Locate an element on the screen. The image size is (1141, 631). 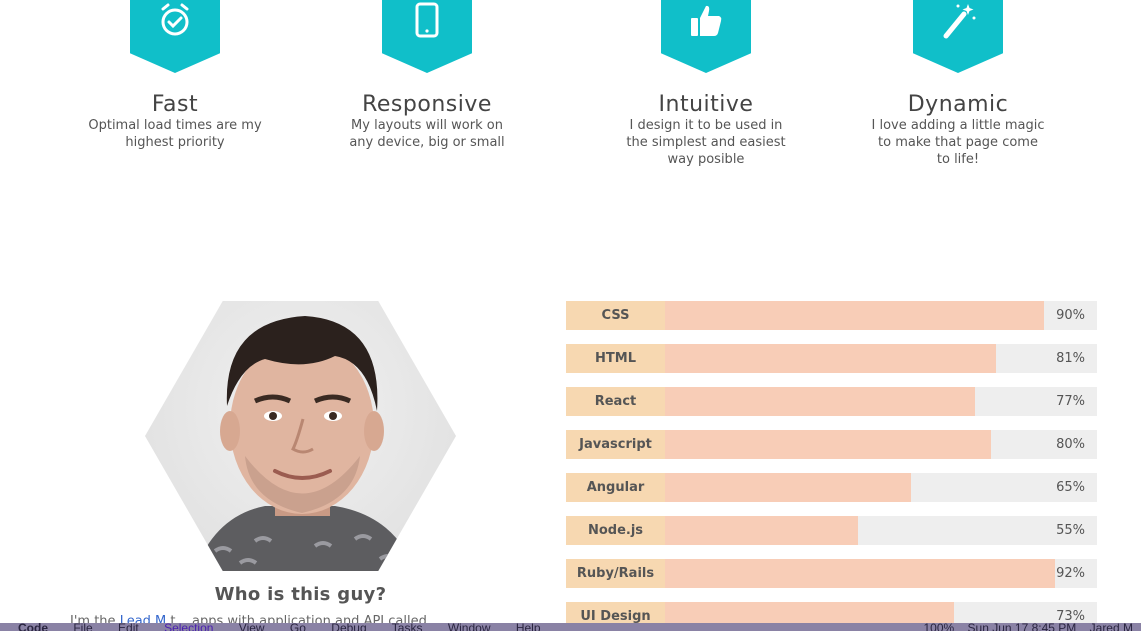
tablet-icon is located at coordinates (427, 20).